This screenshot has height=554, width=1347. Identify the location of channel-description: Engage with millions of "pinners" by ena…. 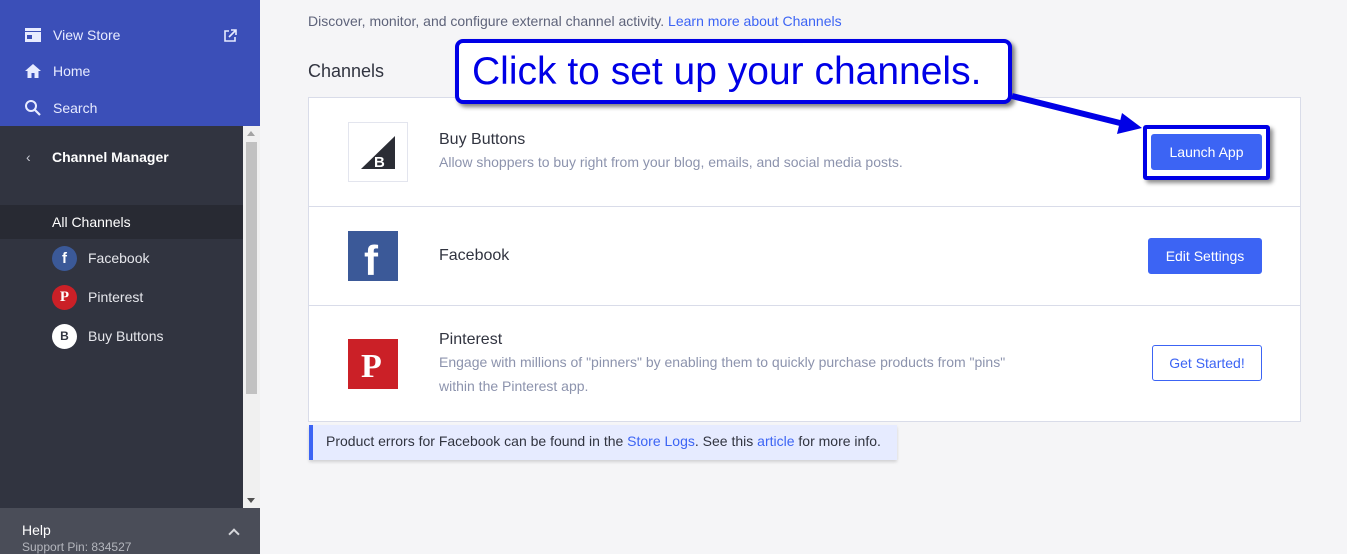
(722, 374).